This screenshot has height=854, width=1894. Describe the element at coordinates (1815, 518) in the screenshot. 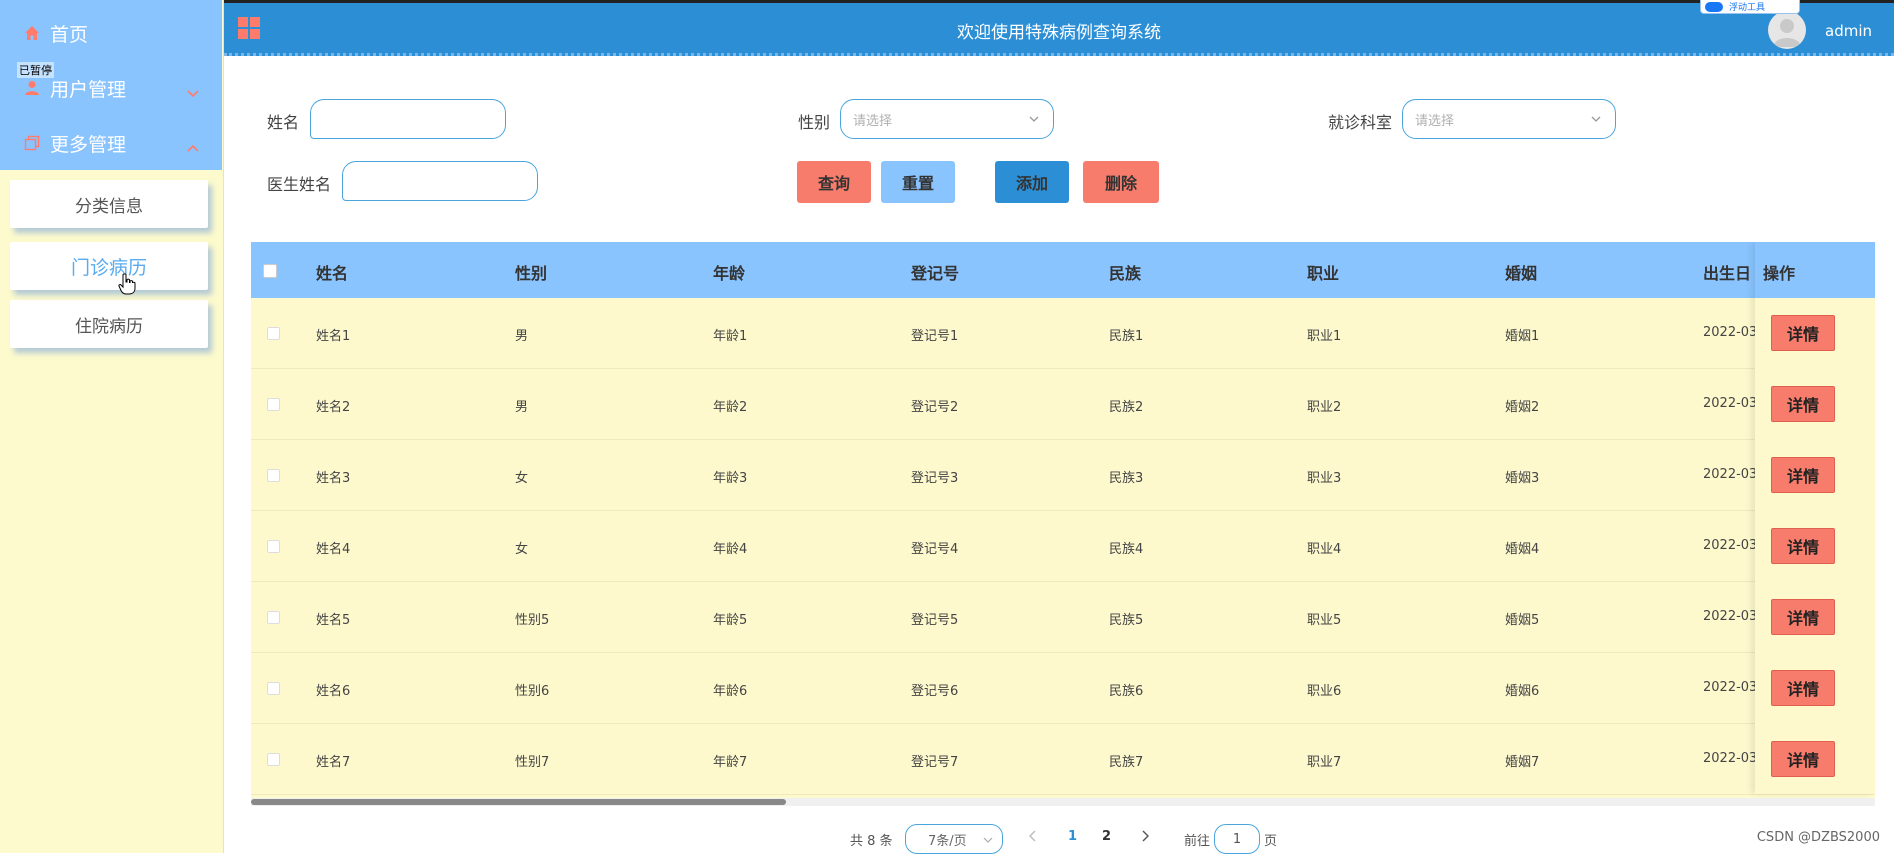

I see `operation-column: 操作 详情 详情 详情 详情 详情 详情 详情` at that location.